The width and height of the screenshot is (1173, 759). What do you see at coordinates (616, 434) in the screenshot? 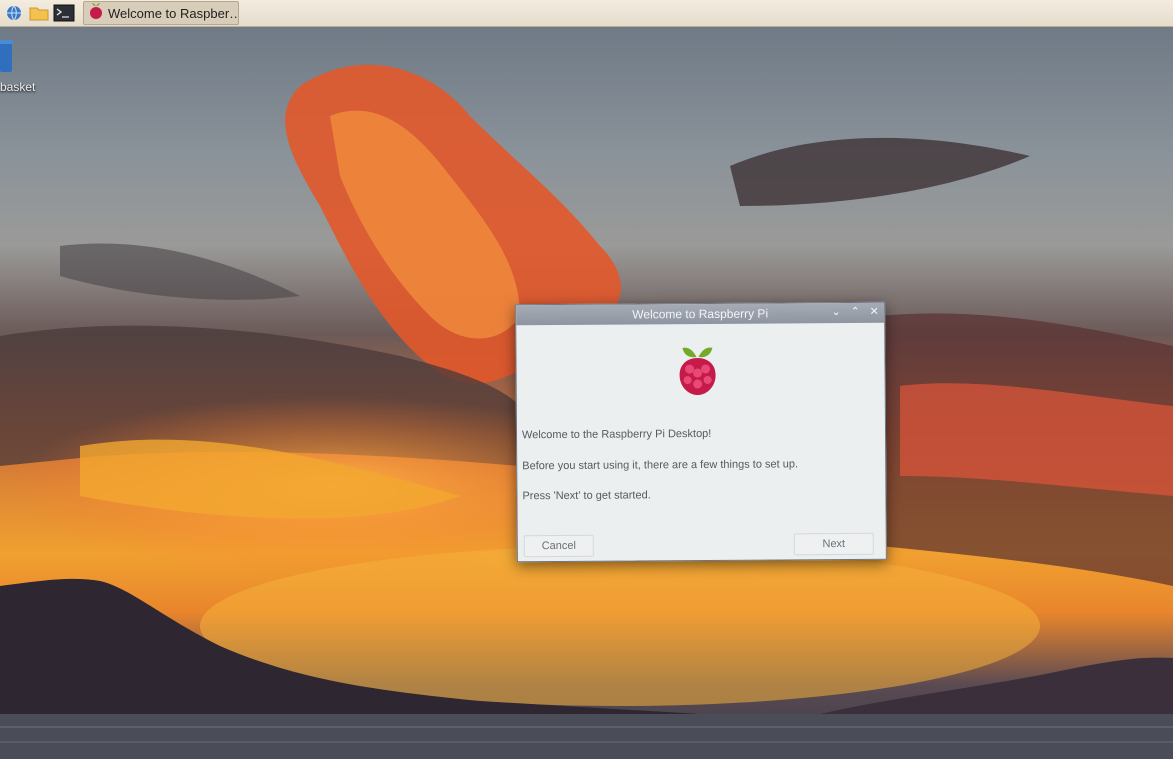
I see `dialog-heading: Welcome to the Raspberry Pi Desktop!` at bounding box center [616, 434].